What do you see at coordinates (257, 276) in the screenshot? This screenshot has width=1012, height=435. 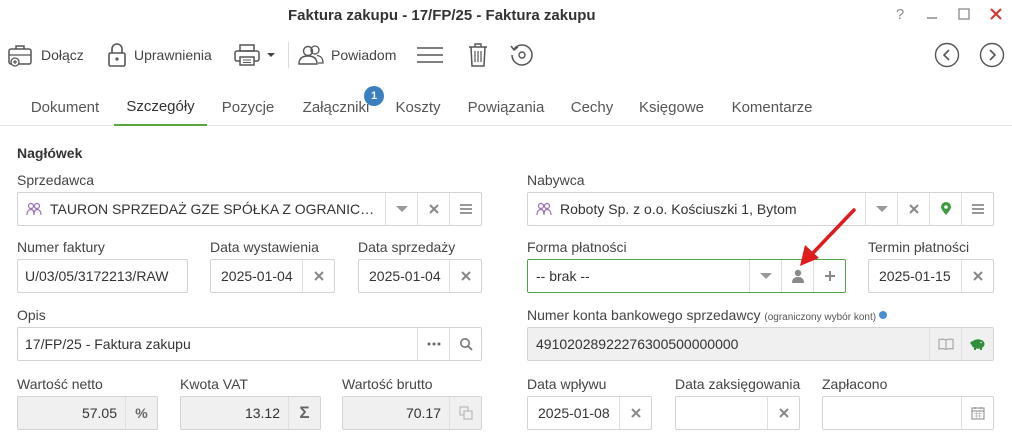 I see `issue-date-value: 2025-01-04` at bounding box center [257, 276].